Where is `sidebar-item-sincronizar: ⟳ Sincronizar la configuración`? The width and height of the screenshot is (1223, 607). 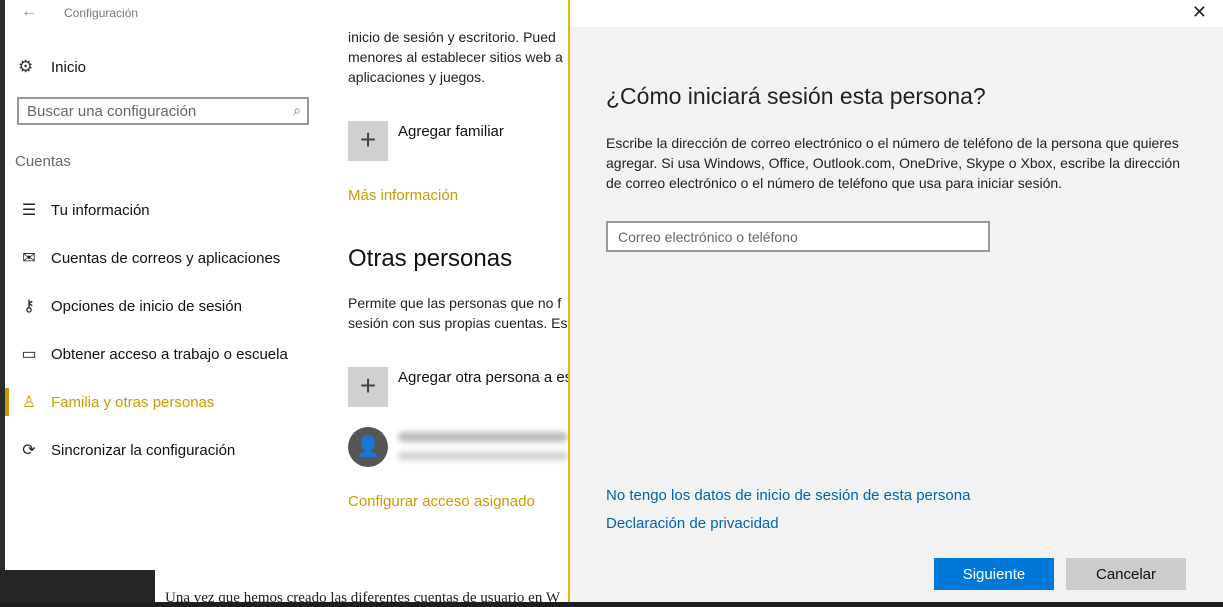 sidebar-item-sincronizar: ⟳ Sincronizar la configuración is located at coordinates (170, 450).